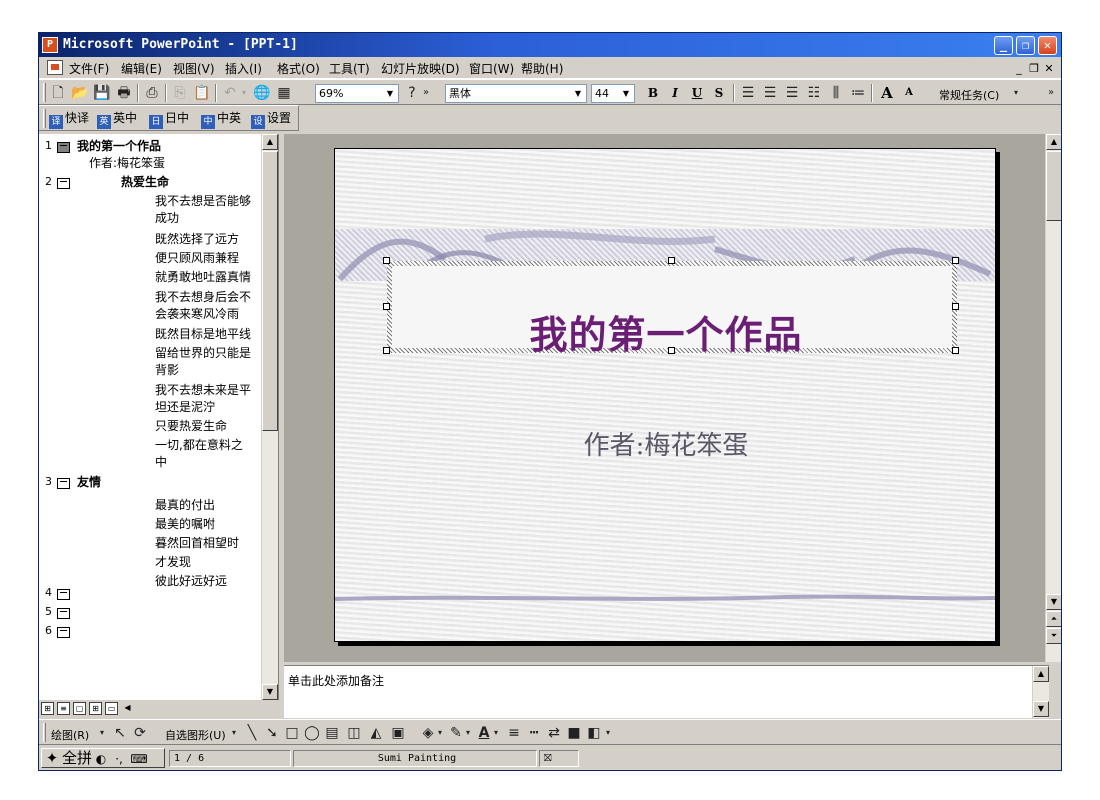 This screenshot has height=800, width=1100. I want to click on outline-text-line: 就勇敢地吐露真情, so click(203, 277).